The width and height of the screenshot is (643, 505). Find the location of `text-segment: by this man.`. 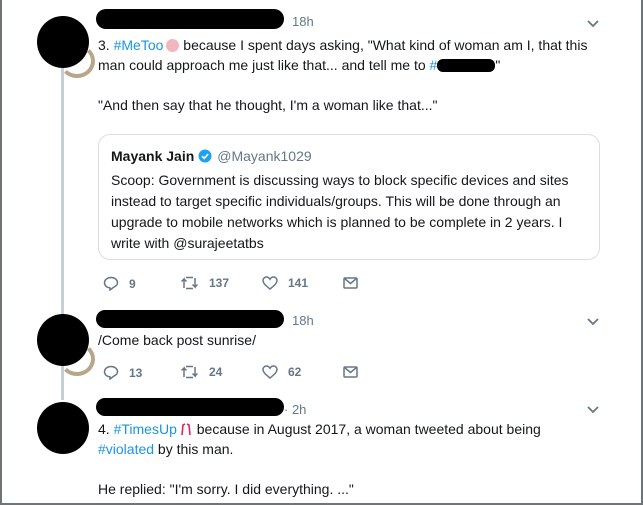

text-segment: by this man. is located at coordinates (194, 449).